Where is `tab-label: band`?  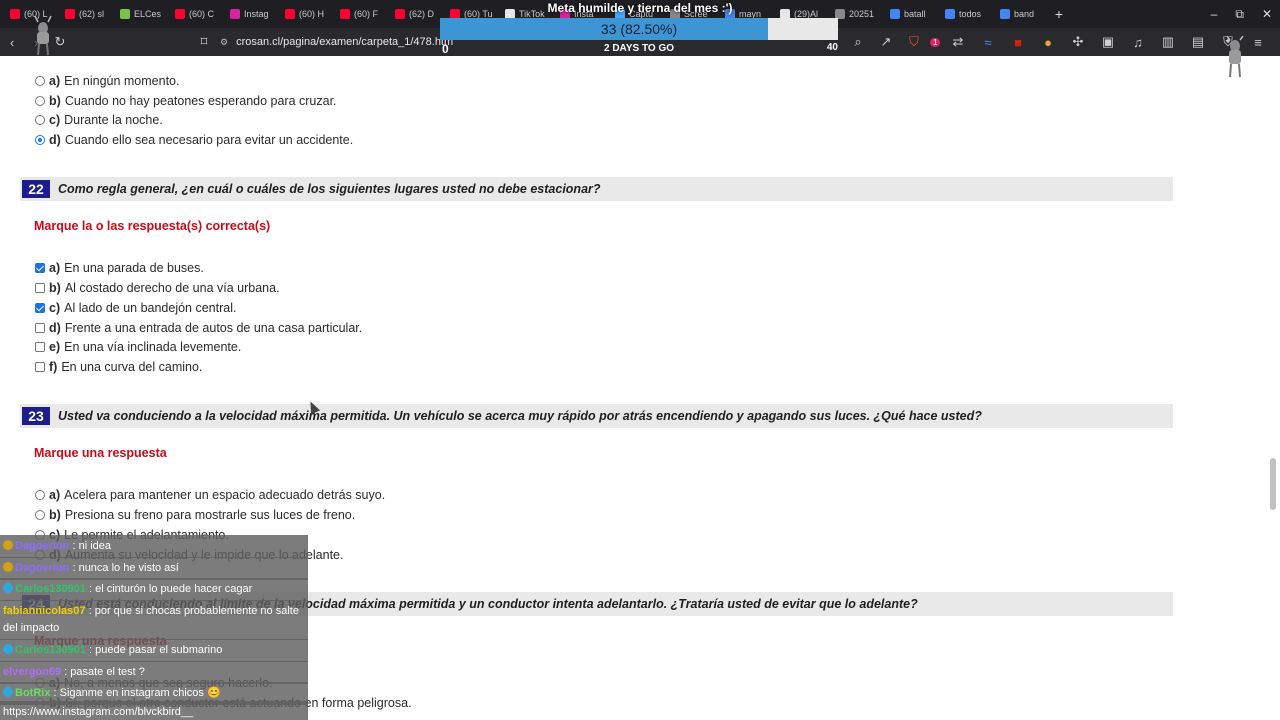
tab-label: band is located at coordinates (1024, 14).